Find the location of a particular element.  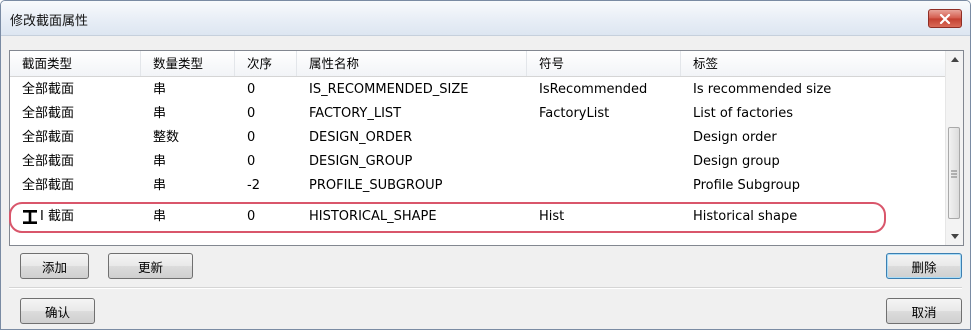

scroll-up-button is located at coordinates (954, 59).